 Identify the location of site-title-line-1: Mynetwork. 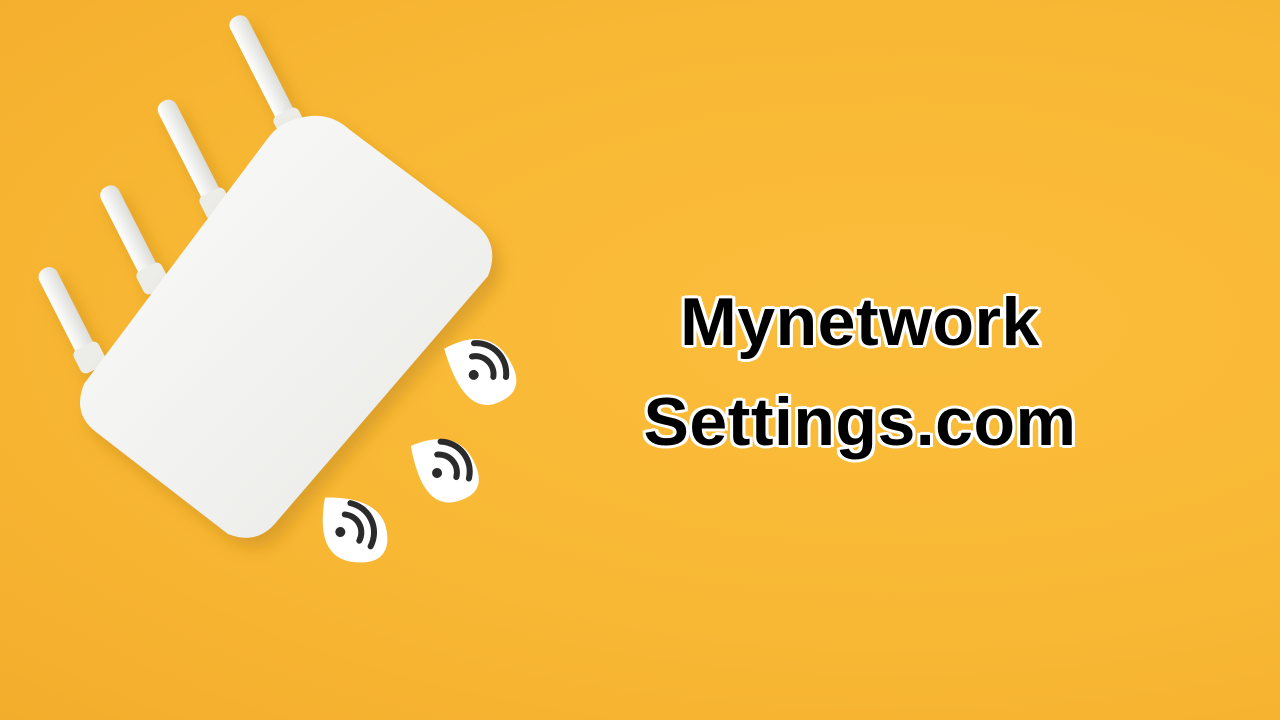
(860, 322).